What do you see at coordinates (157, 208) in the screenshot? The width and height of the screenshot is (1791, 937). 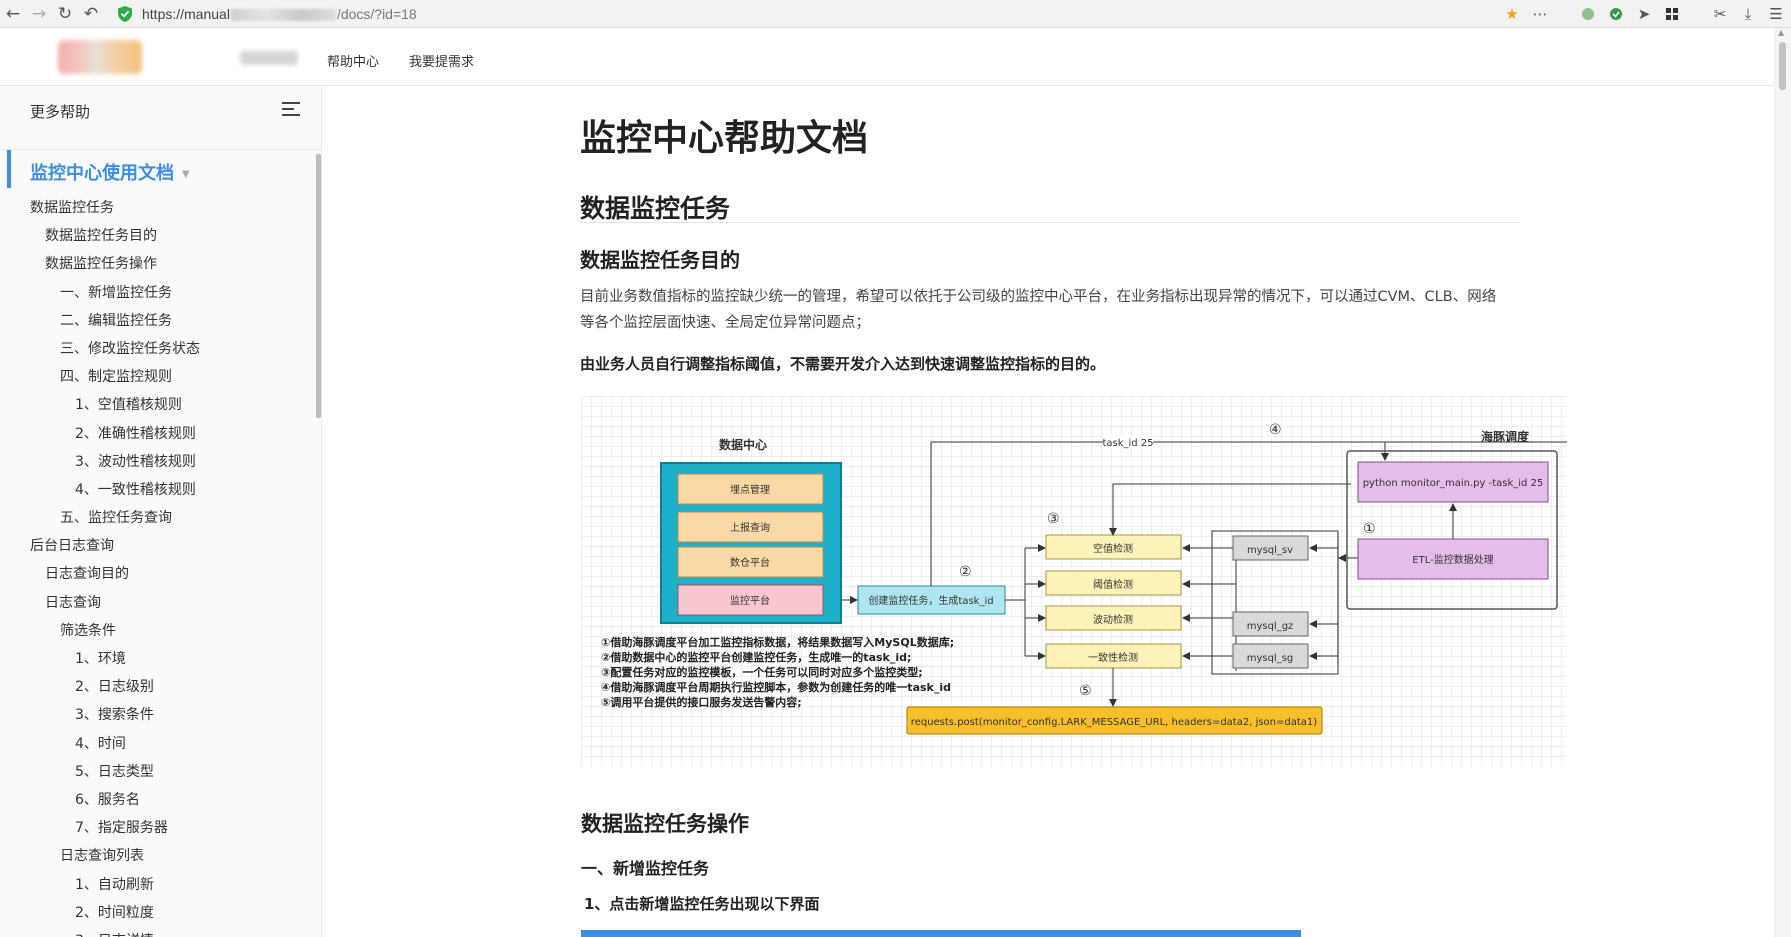 I see `toc-item: 数据监控任务` at bounding box center [157, 208].